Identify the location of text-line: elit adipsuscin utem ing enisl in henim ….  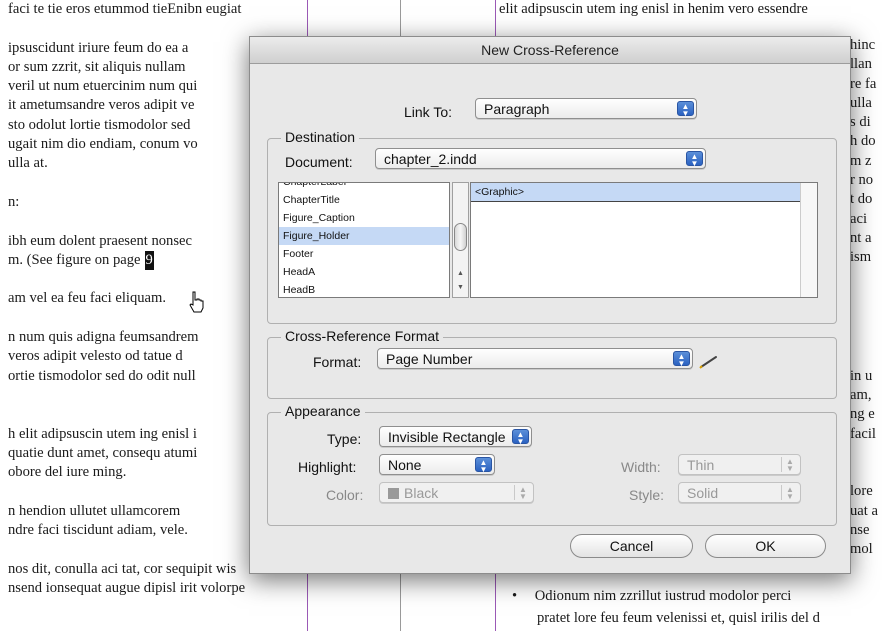
(653, 9).